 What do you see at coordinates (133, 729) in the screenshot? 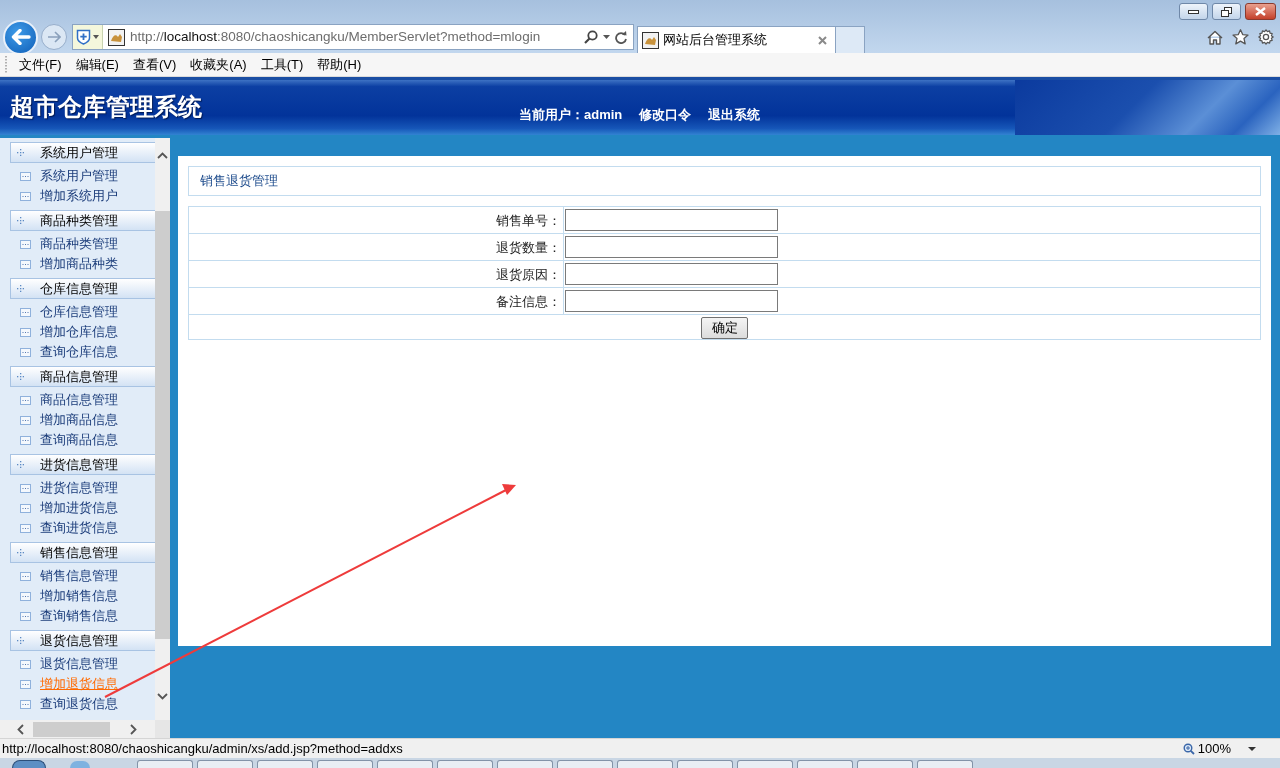
I see `chevron-right-icon` at bounding box center [133, 729].